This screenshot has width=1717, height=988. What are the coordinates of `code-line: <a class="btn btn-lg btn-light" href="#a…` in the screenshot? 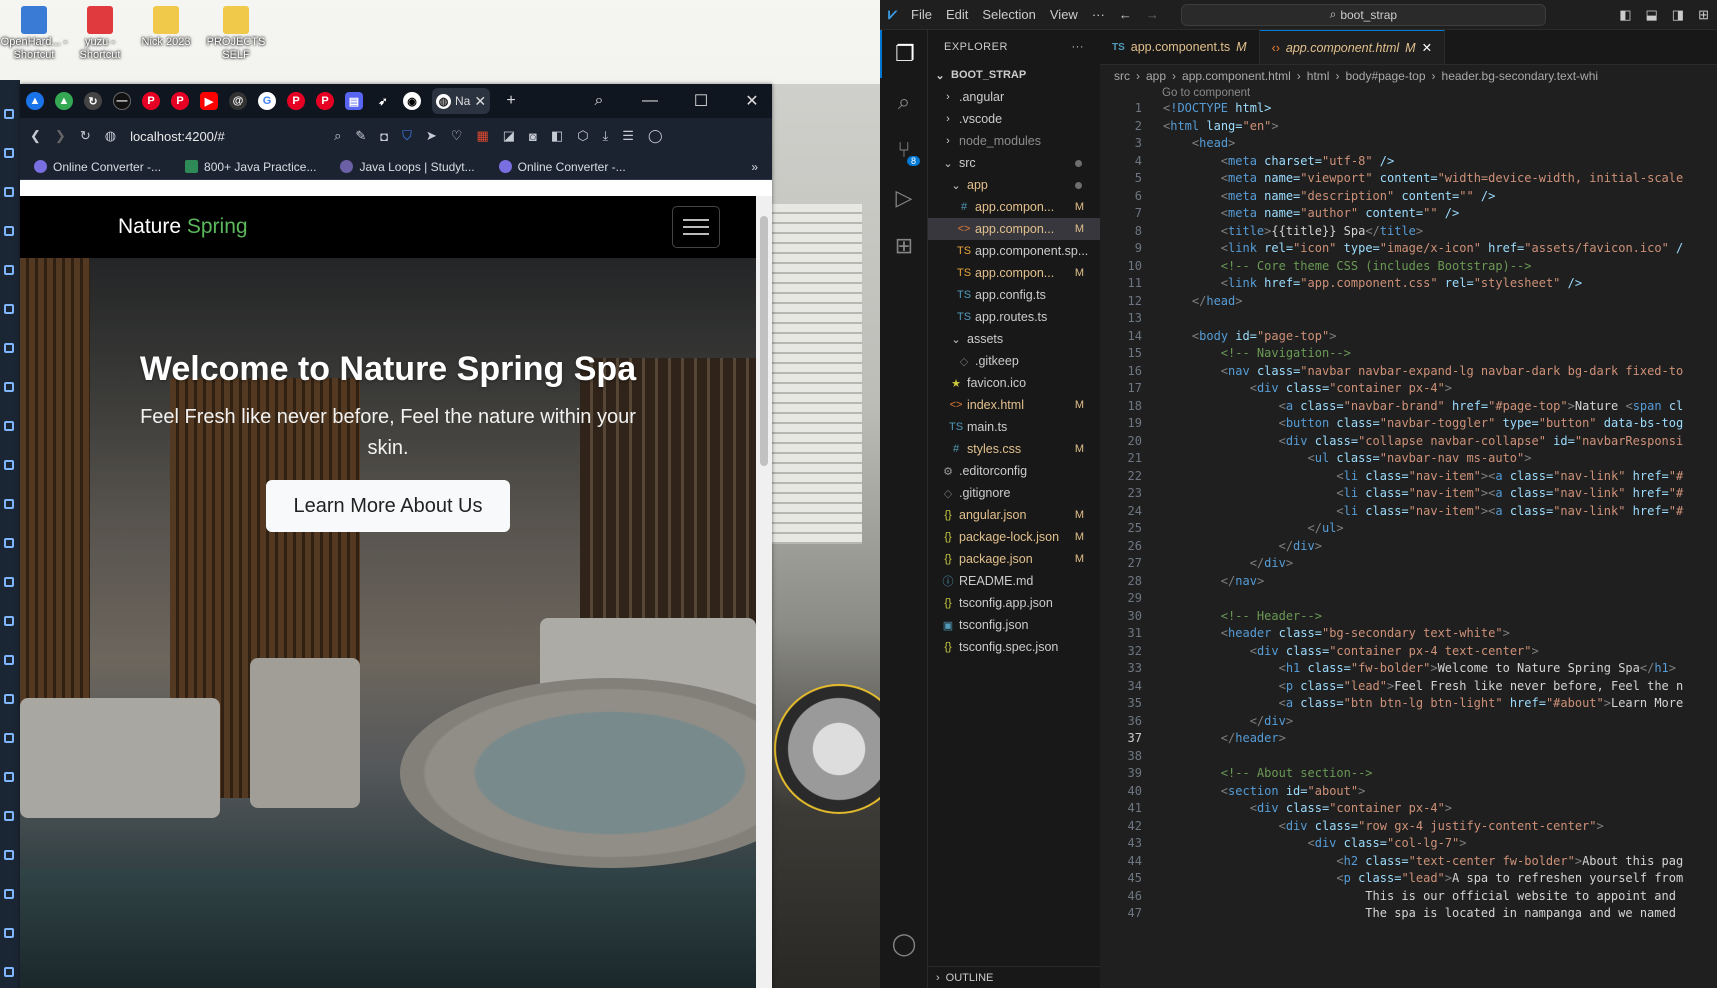 It's located at (1423, 703).